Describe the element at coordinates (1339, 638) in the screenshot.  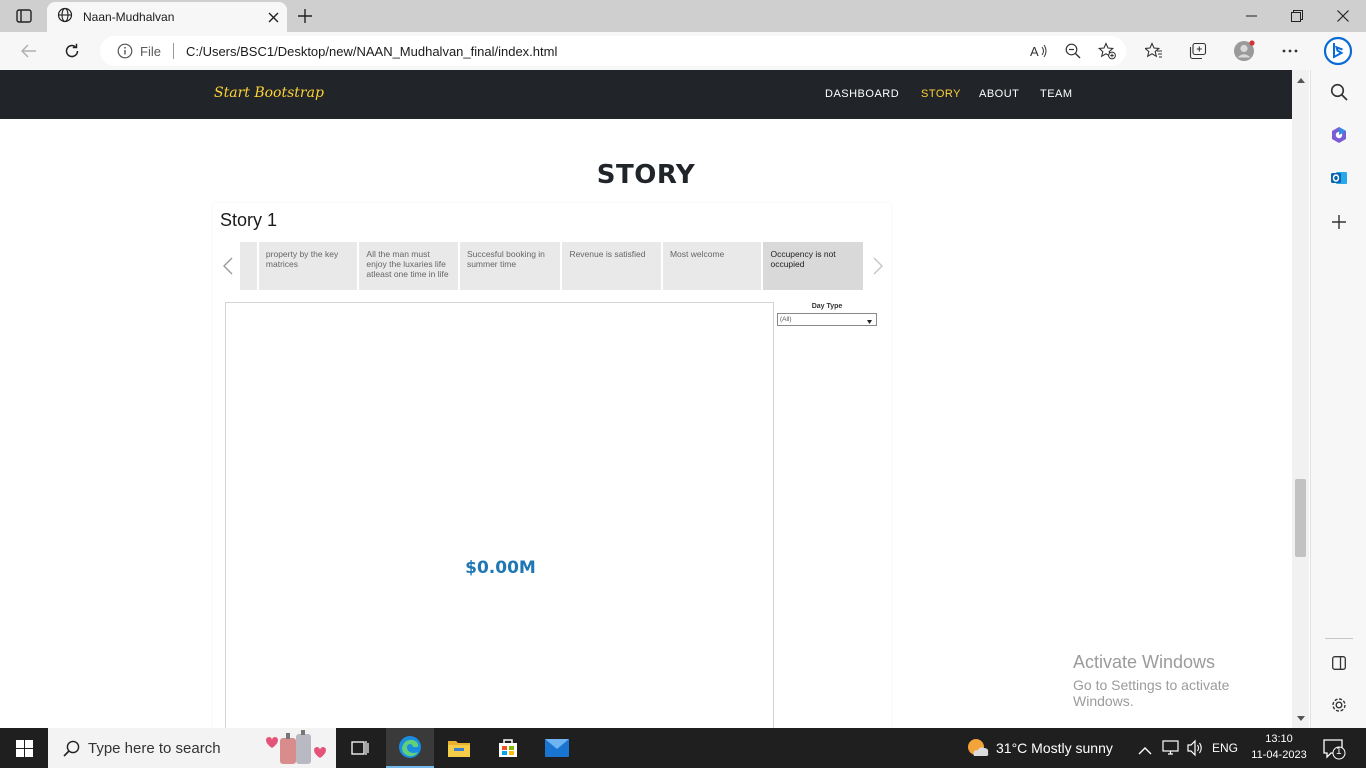
I see `sidebar-divider` at that location.